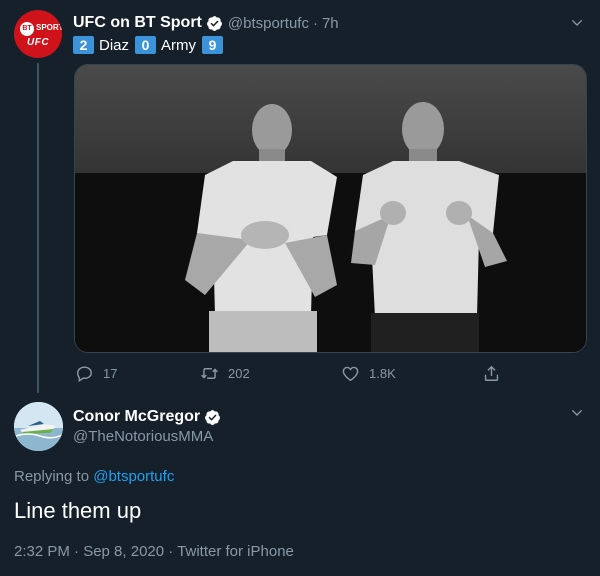  Describe the element at coordinates (38, 34) in the screenshot. I see `avatar: BT SPORT UFC` at that location.